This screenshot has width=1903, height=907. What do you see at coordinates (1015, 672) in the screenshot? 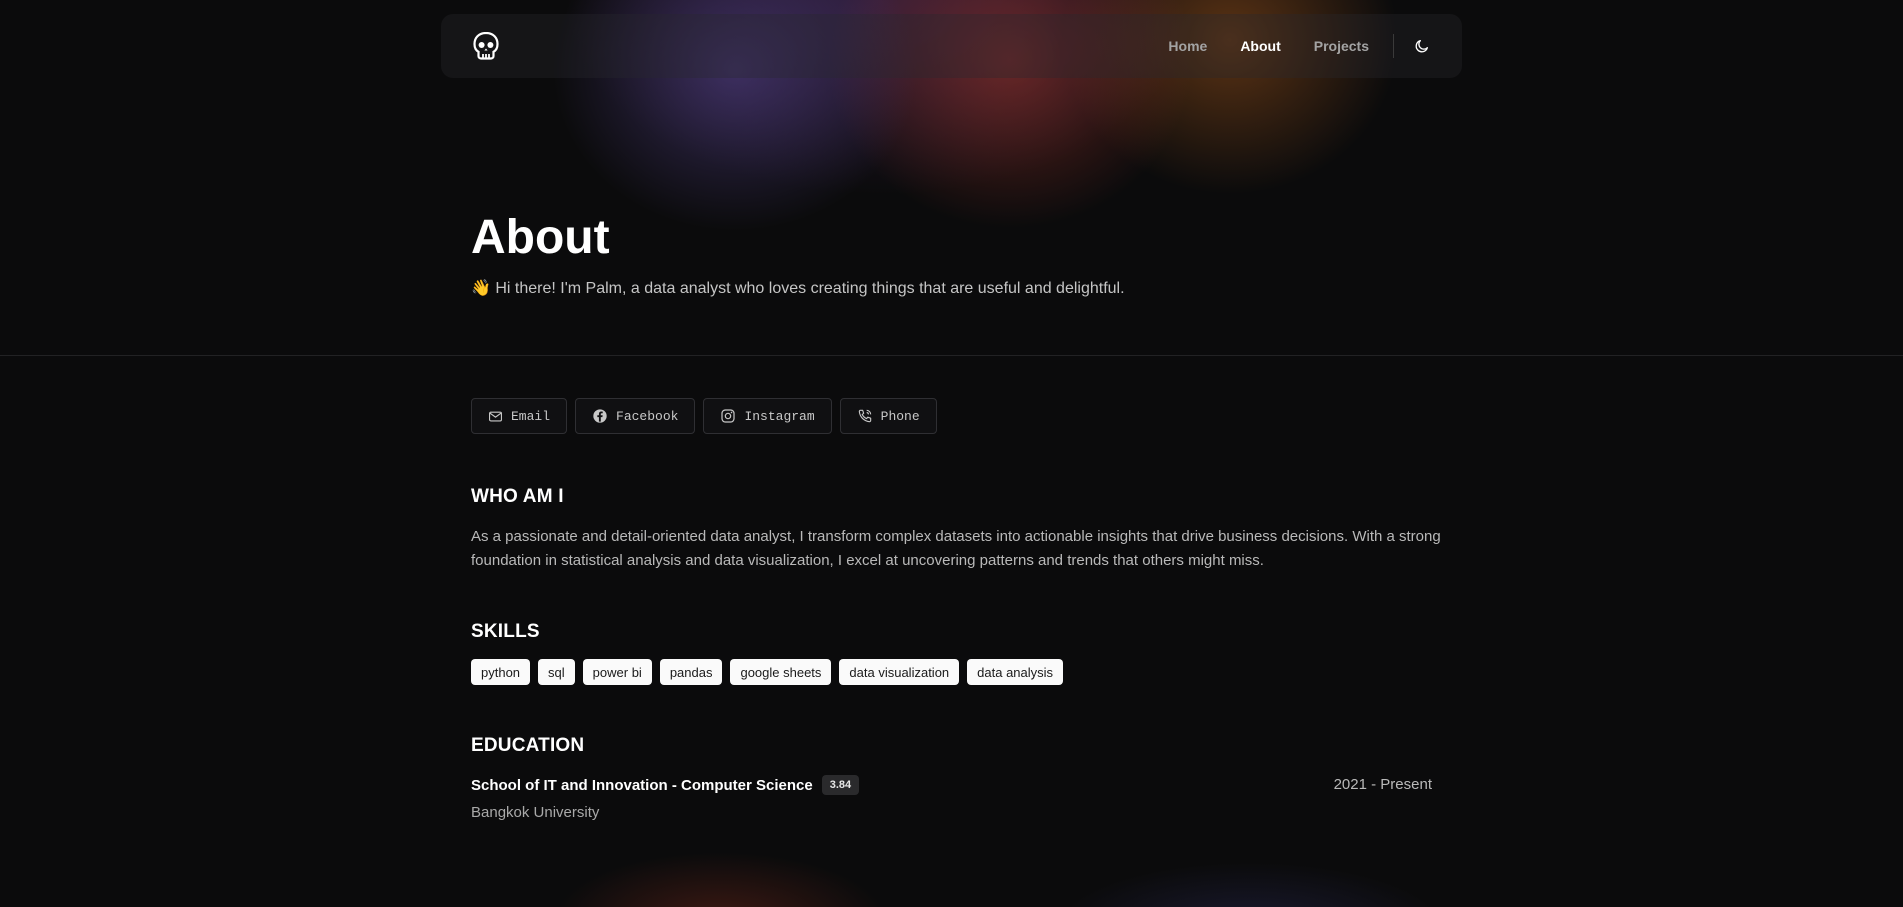
I see `skill-tag: data analysis` at bounding box center [1015, 672].